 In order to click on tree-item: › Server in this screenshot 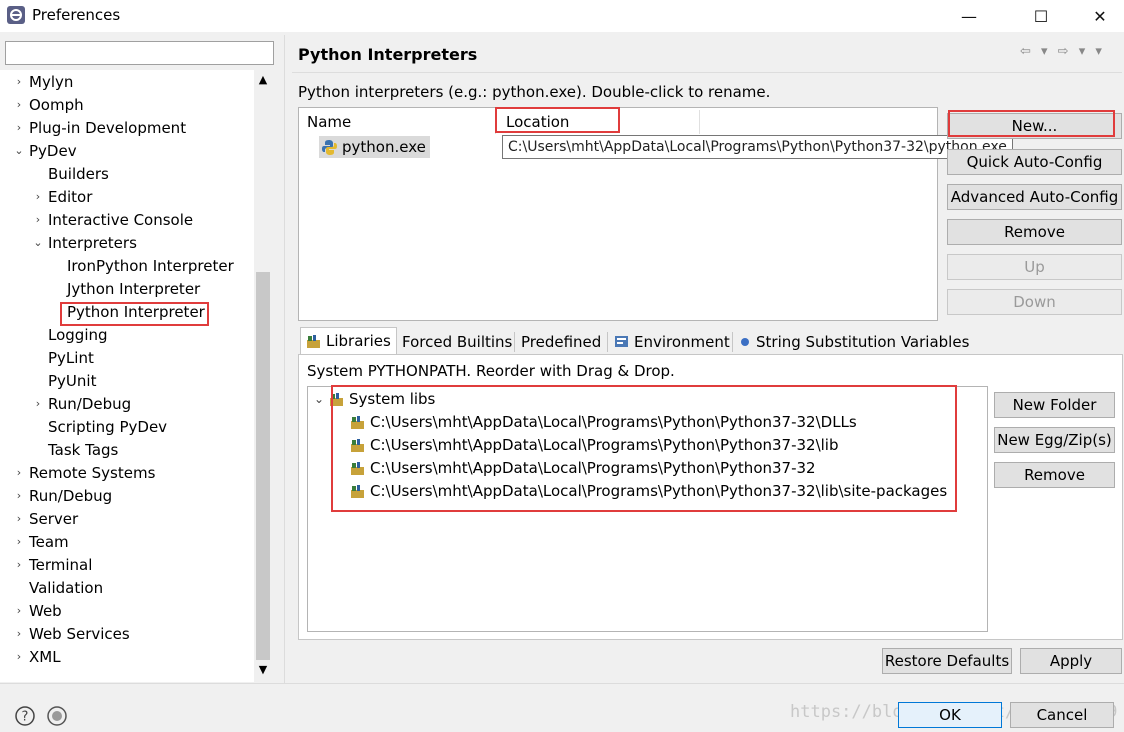, I will do `click(47, 519)`.